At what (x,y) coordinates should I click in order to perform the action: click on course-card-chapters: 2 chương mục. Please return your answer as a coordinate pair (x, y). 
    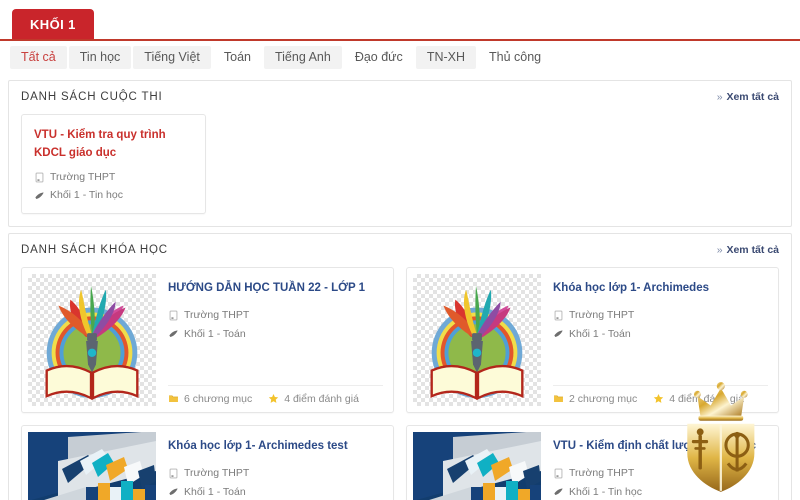
    Looking at the image, I should click on (595, 399).